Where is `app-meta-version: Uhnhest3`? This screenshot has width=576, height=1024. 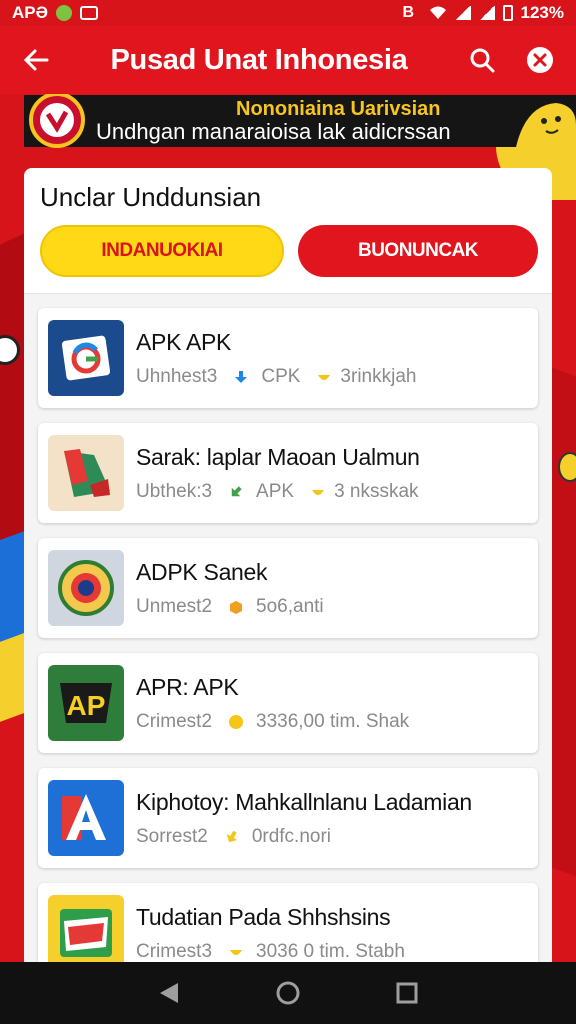 app-meta-version: Uhnhest3 is located at coordinates (177, 376).